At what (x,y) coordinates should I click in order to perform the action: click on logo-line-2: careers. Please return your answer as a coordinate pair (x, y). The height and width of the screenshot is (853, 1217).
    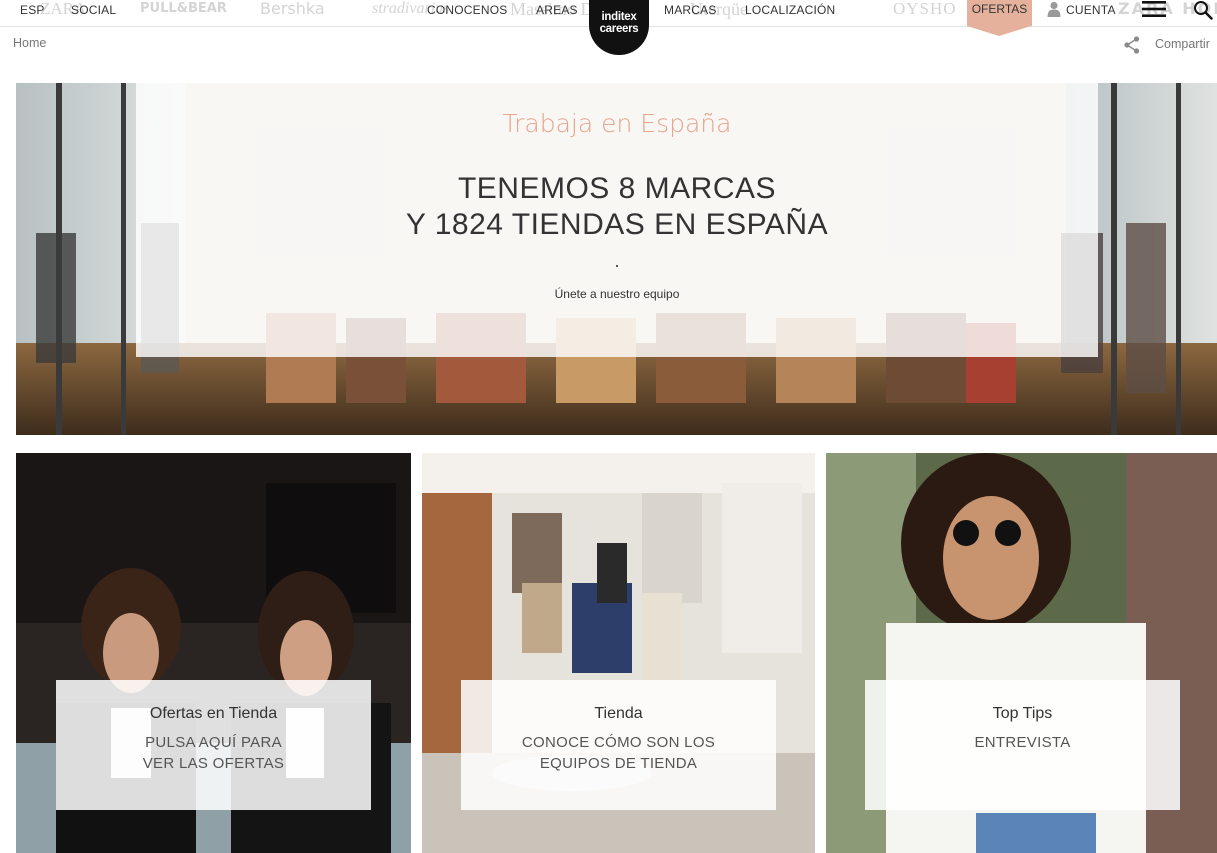
    Looking at the image, I should click on (619, 29).